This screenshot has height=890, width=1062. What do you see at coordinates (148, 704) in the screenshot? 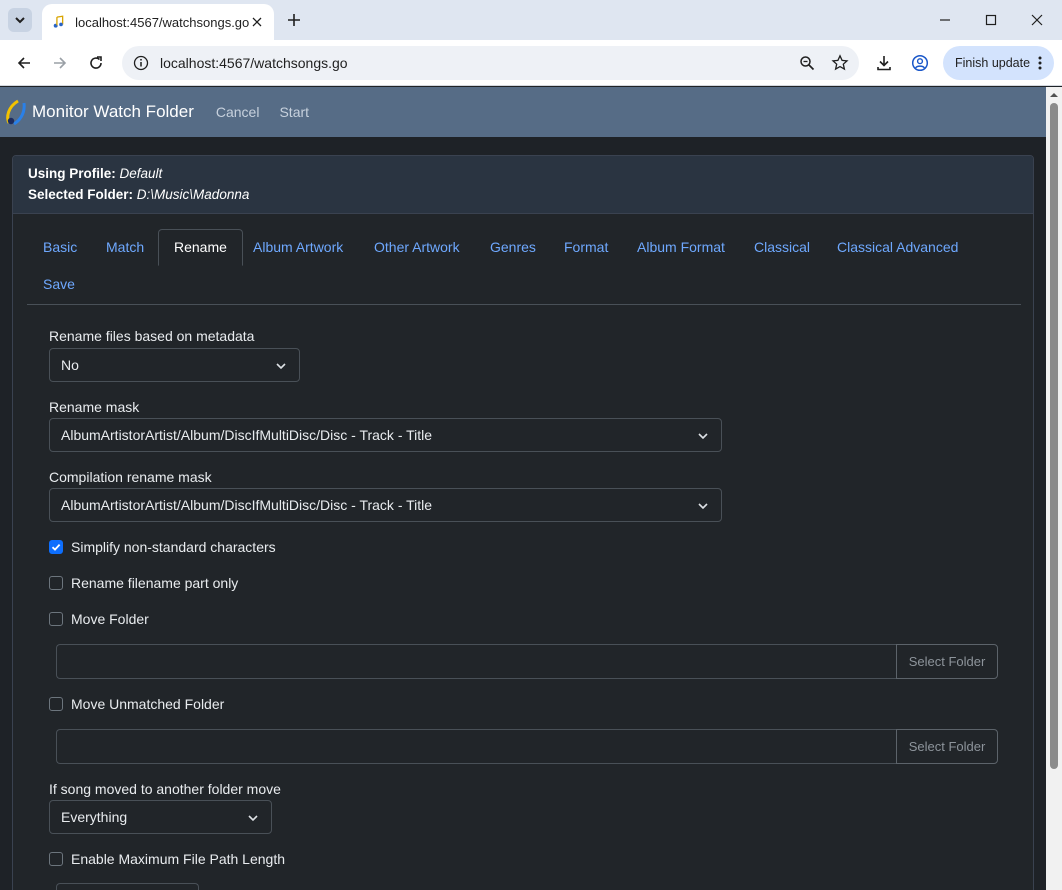
I see `move-unmatched-label: Move Unmatched Folder` at bounding box center [148, 704].